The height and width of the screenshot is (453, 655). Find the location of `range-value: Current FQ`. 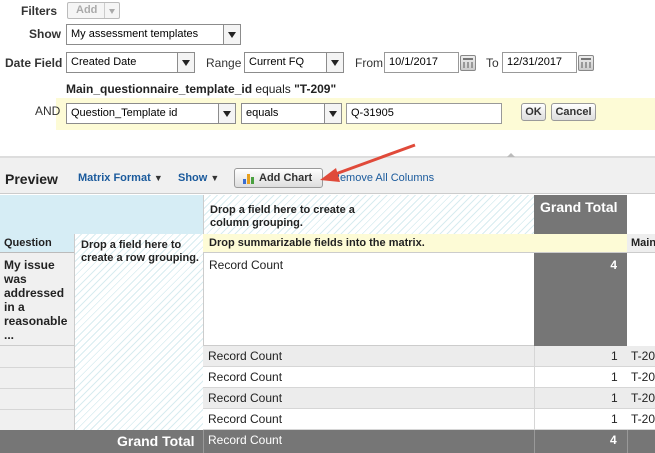

range-value: Current FQ is located at coordinates (277, 62).